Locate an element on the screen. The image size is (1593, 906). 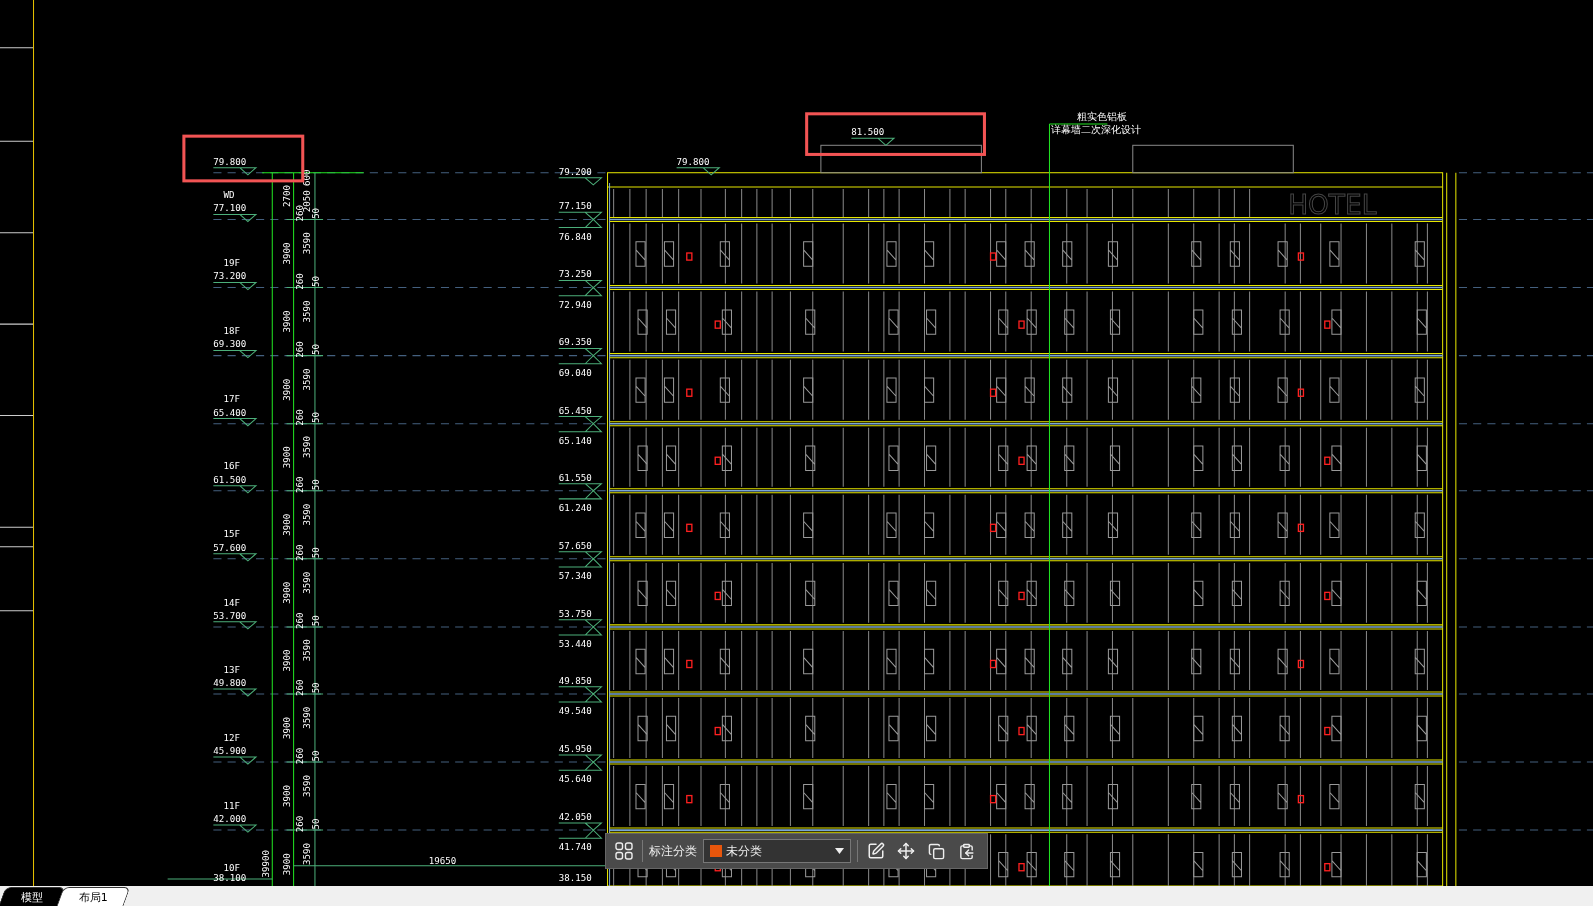
elevation-text: 53.440 is located at coordinates (575, 644).